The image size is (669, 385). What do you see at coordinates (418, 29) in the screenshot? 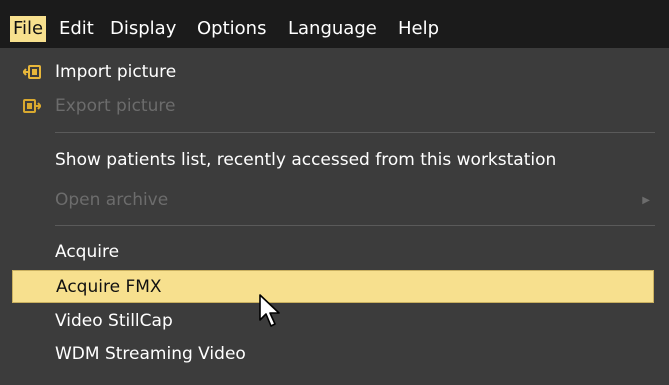
I see `menu-help: Help` at bounding box center [418, 29].